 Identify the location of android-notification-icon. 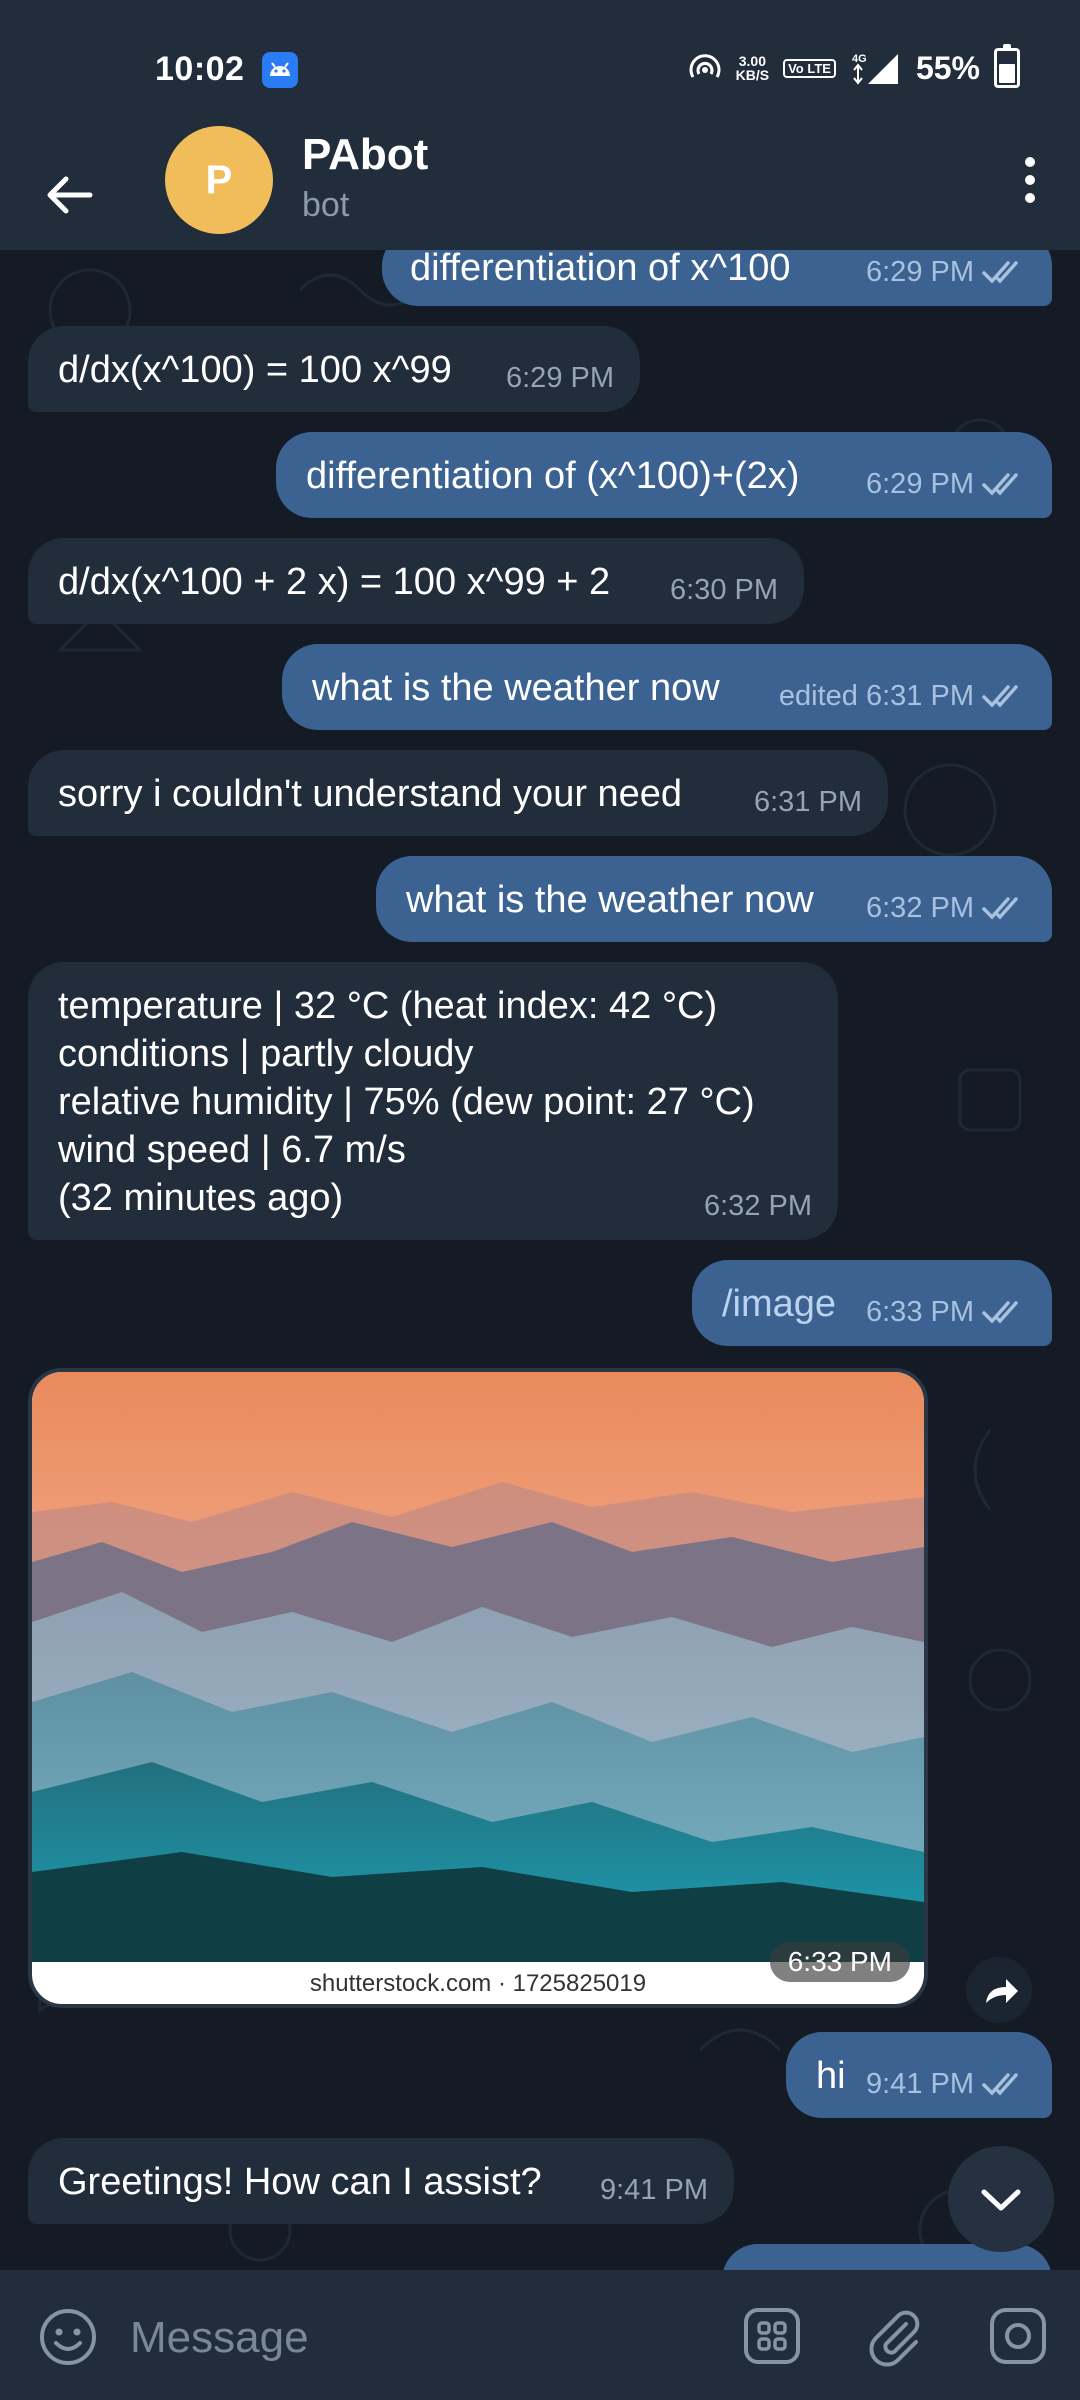
(280, 70).